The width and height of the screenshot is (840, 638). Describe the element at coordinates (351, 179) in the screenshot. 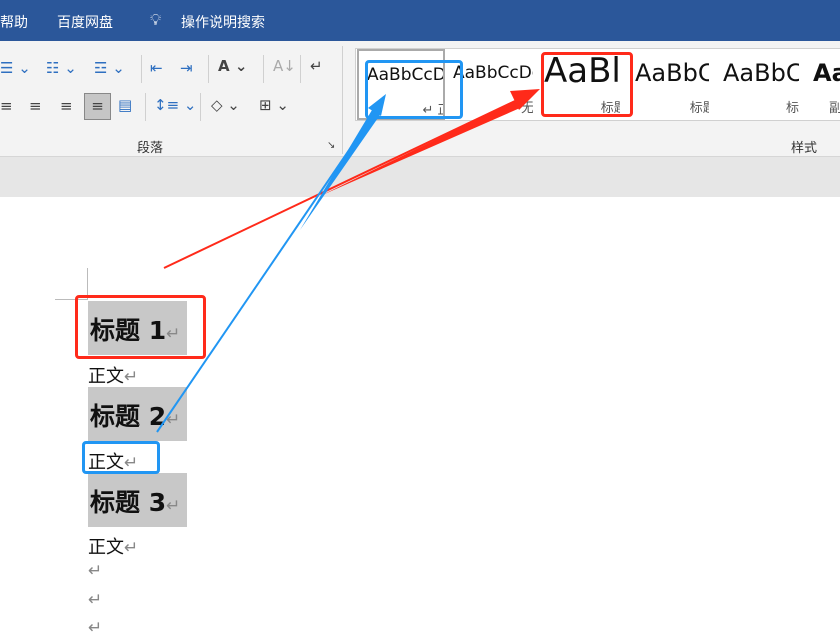

I see `red-arrow` at that location.